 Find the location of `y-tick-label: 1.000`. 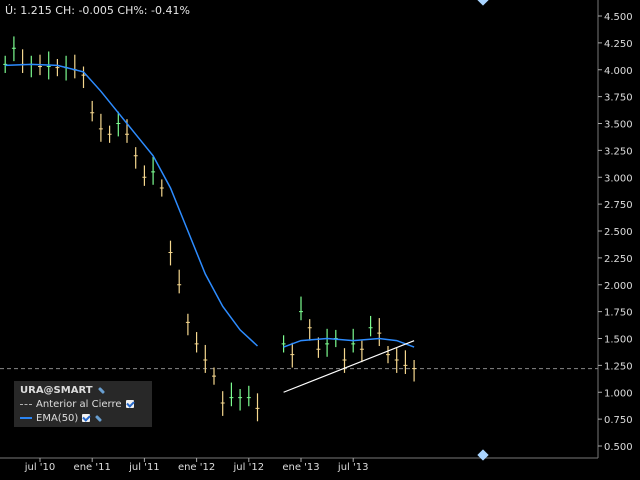

y-tick-label: 1.000 is located at coordinates (618, 393).